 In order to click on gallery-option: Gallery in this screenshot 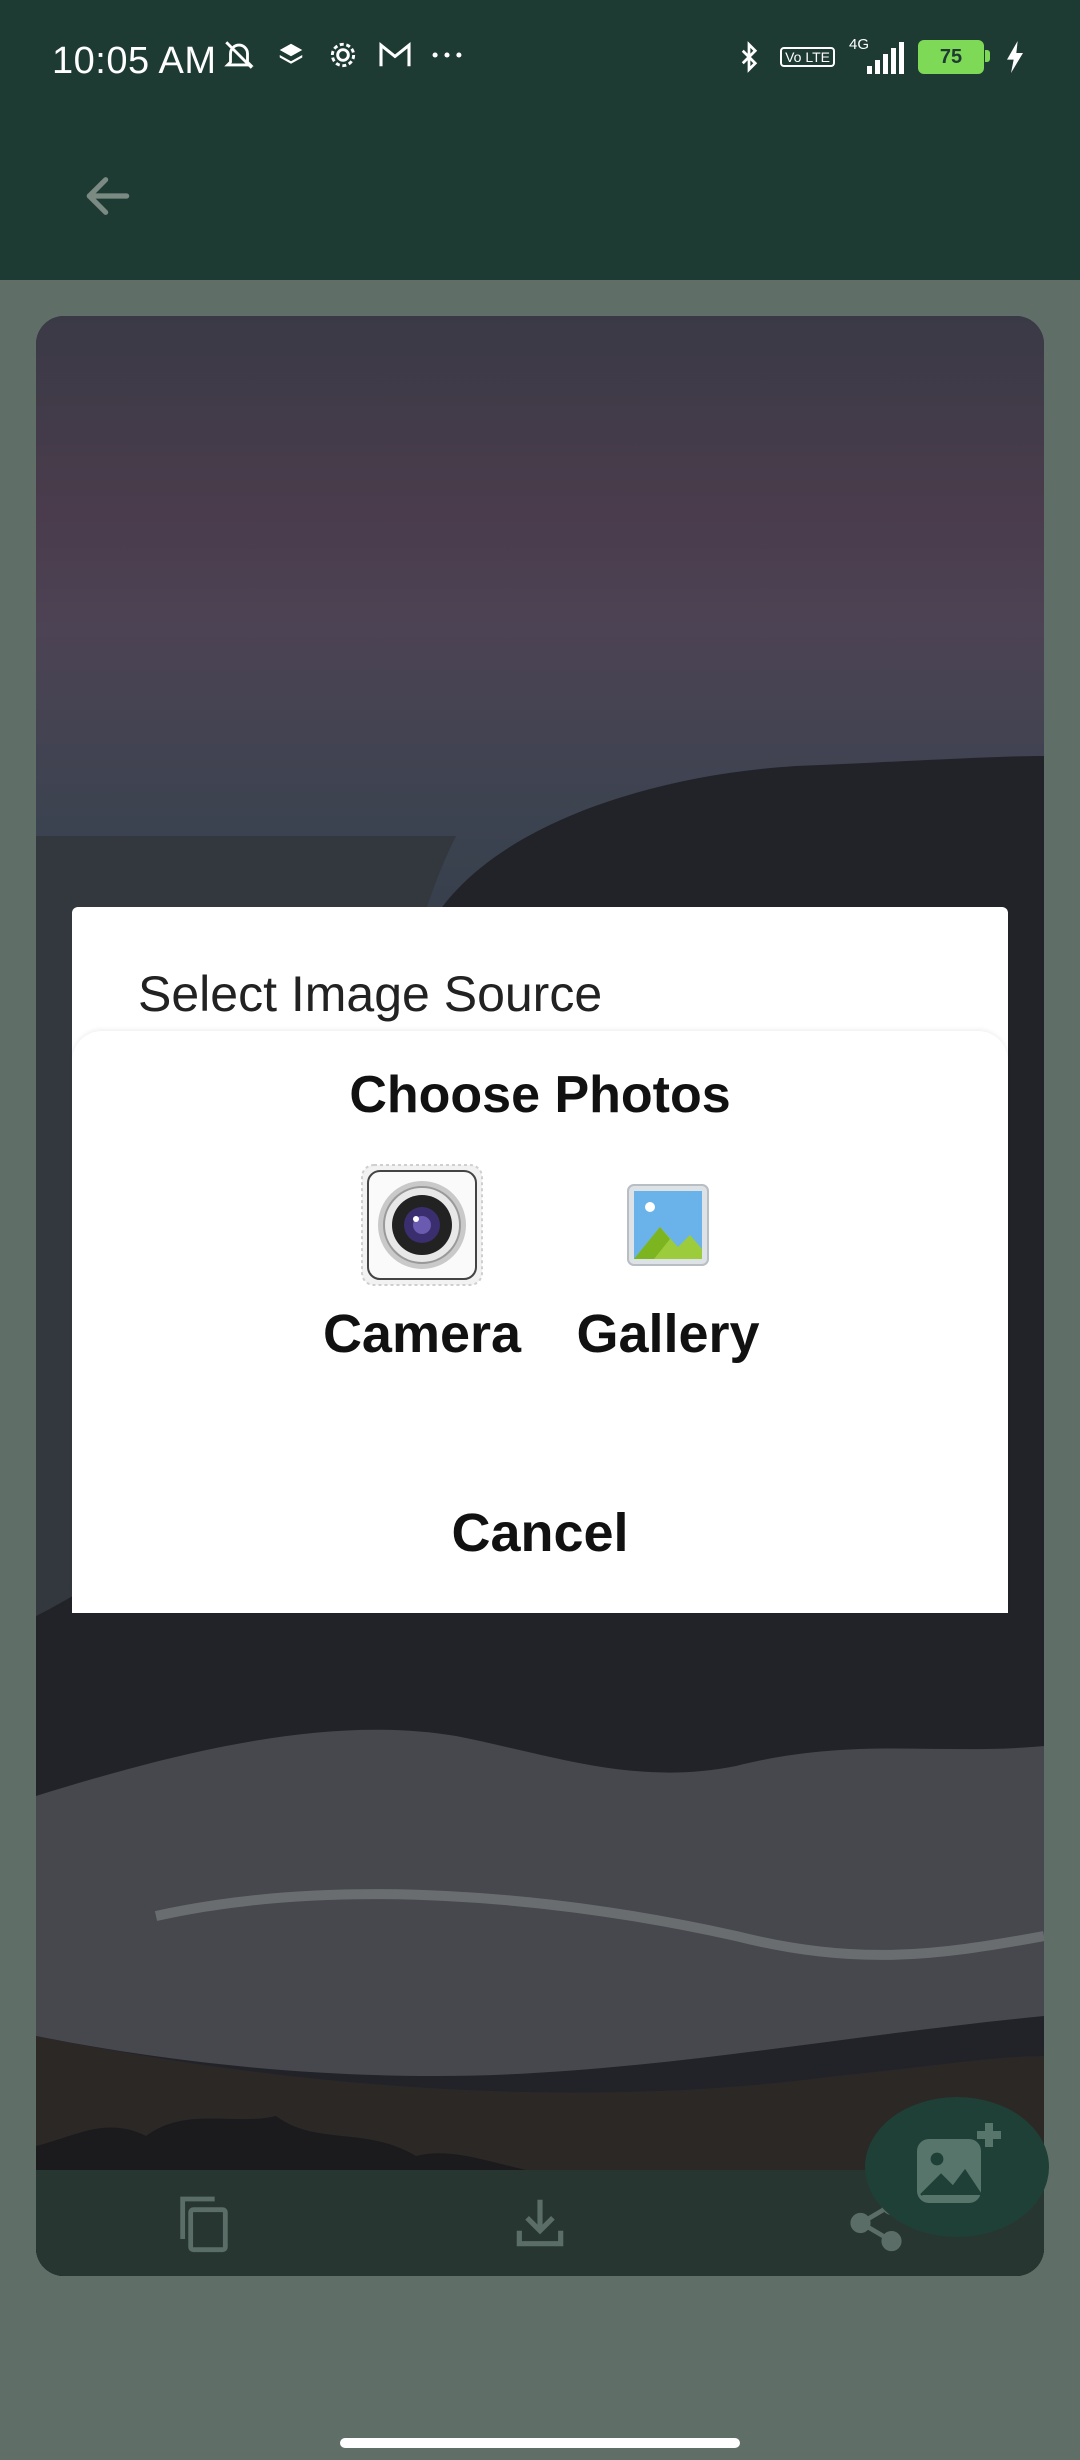, I will do `click(668, 1263)`.